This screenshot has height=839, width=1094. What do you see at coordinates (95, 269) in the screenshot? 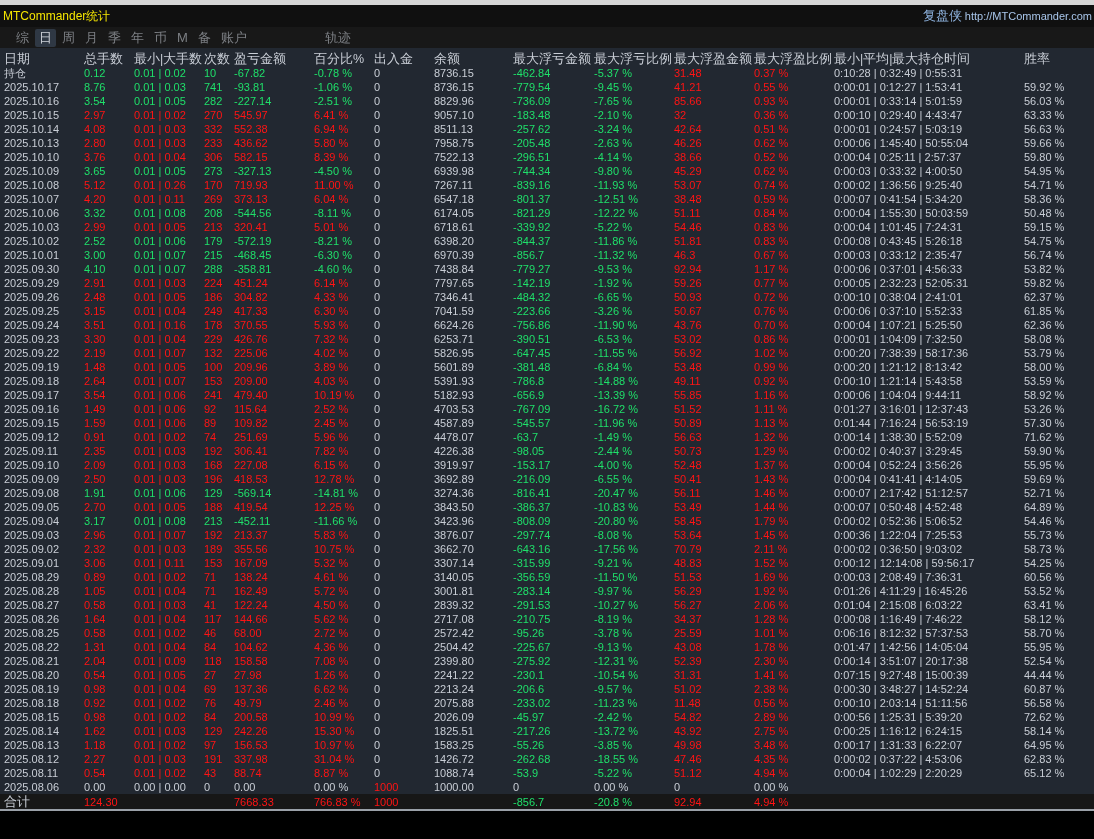
I see `table-cell: 4.10` at bounding box center [95, 269].